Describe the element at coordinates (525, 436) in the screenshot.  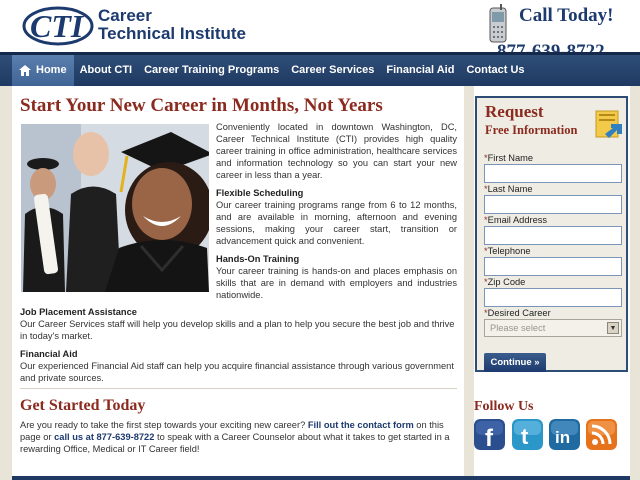
I see `svg-text: t` at that location.